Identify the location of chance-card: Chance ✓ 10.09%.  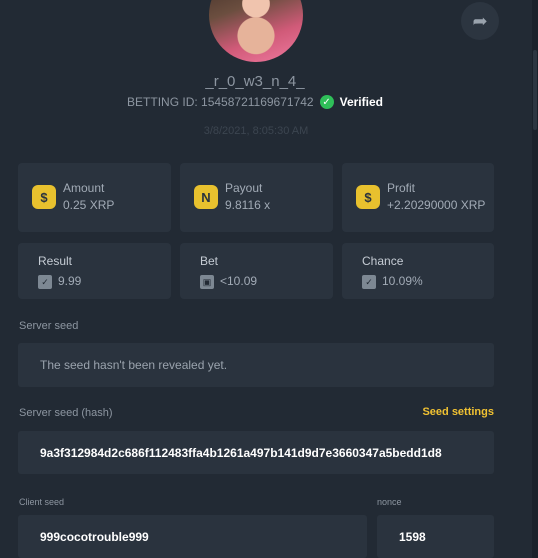
(418, 271).